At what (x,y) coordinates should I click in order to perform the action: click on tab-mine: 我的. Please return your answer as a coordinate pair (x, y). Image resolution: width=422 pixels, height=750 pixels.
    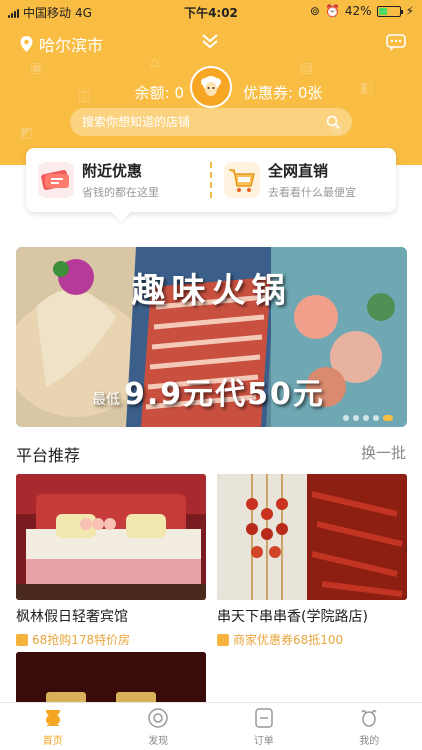
    Looking at the image, I should click on (369, 726).